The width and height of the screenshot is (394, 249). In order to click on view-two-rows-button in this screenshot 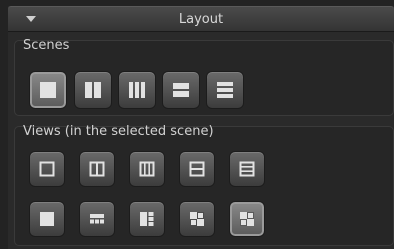, I will do `click(197, 169)`.